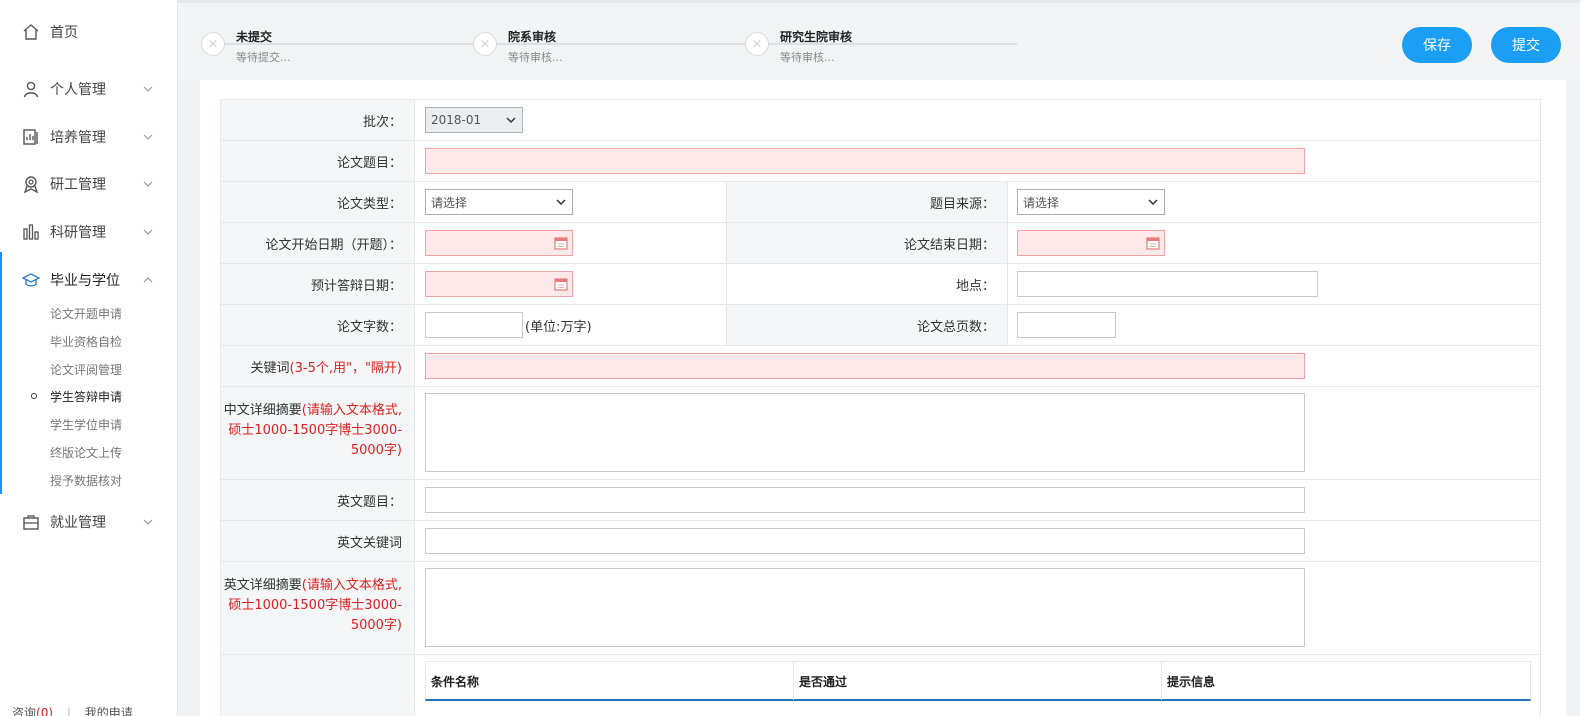  What do you see at coordinates (1041, 202) in the screenshot?
I see `topic-source-value: 请选择` at bounding box center [1041, 202].